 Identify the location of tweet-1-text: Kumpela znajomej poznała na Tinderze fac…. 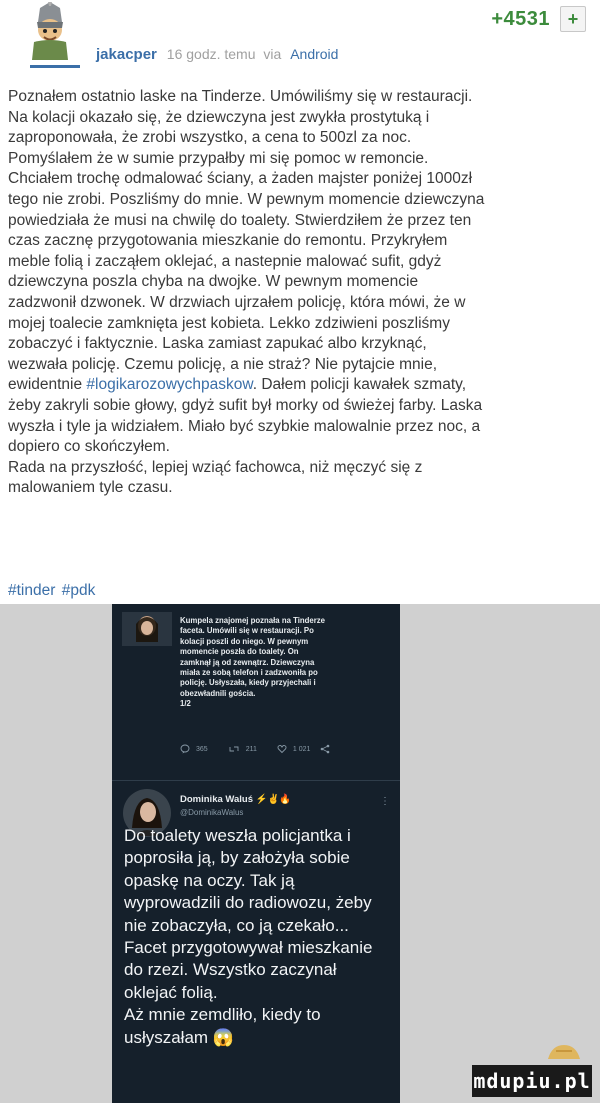
(252, 662).